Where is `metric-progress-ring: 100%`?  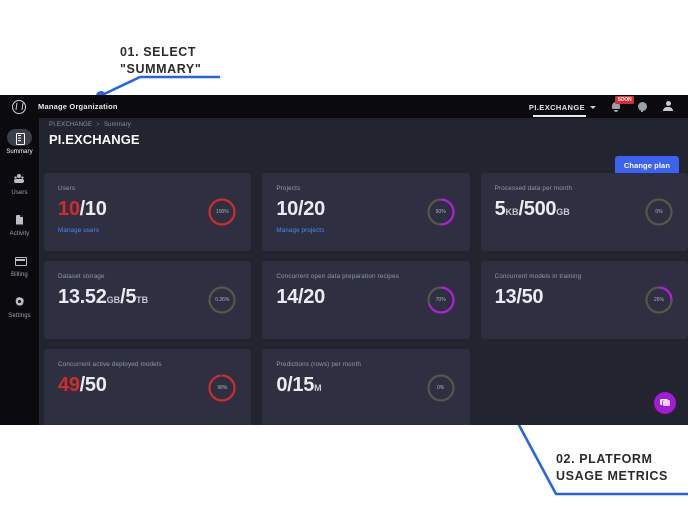
metric-progress-ring: 100% is located at coordinates (222, 212).